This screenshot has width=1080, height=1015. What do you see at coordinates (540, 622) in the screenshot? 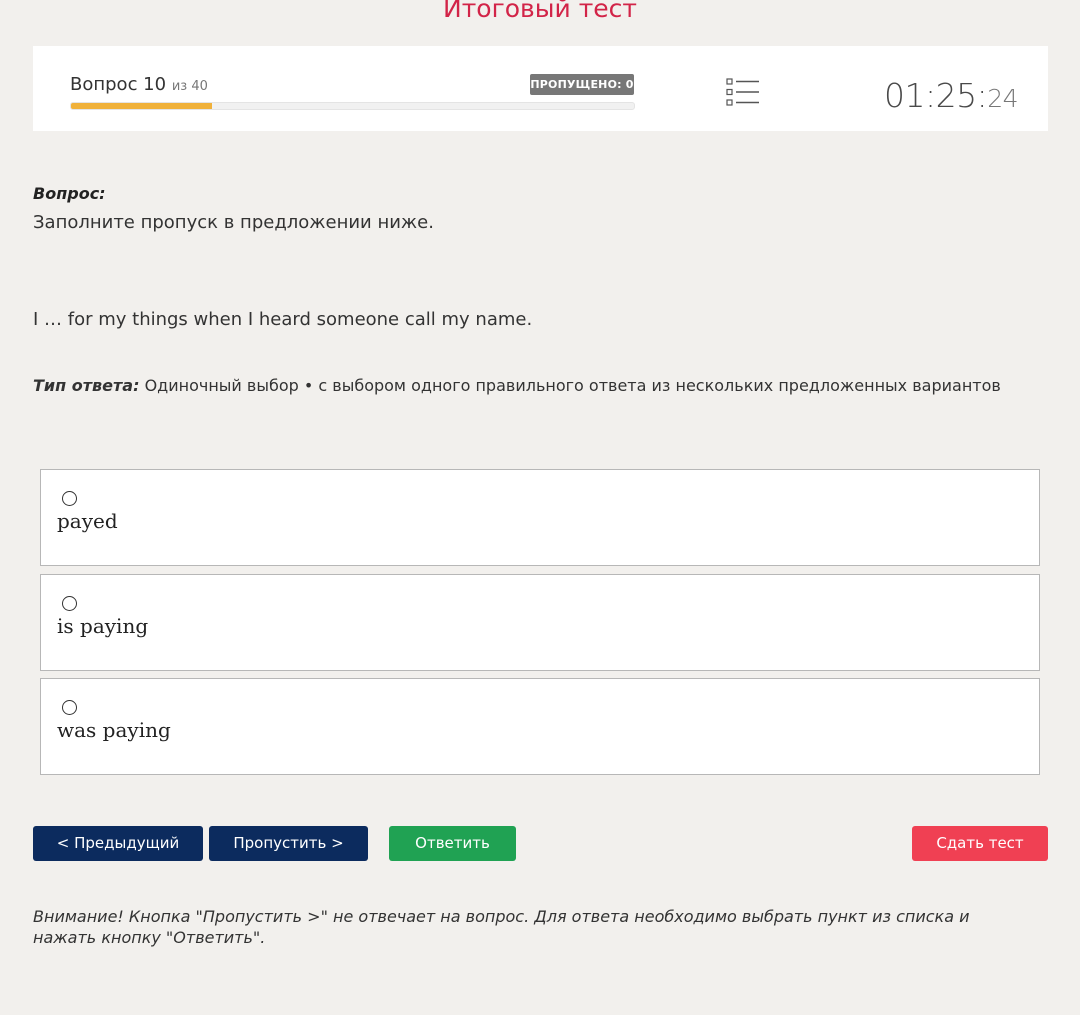
I see `answer-option: is paying` at bounding box center [540, 622].